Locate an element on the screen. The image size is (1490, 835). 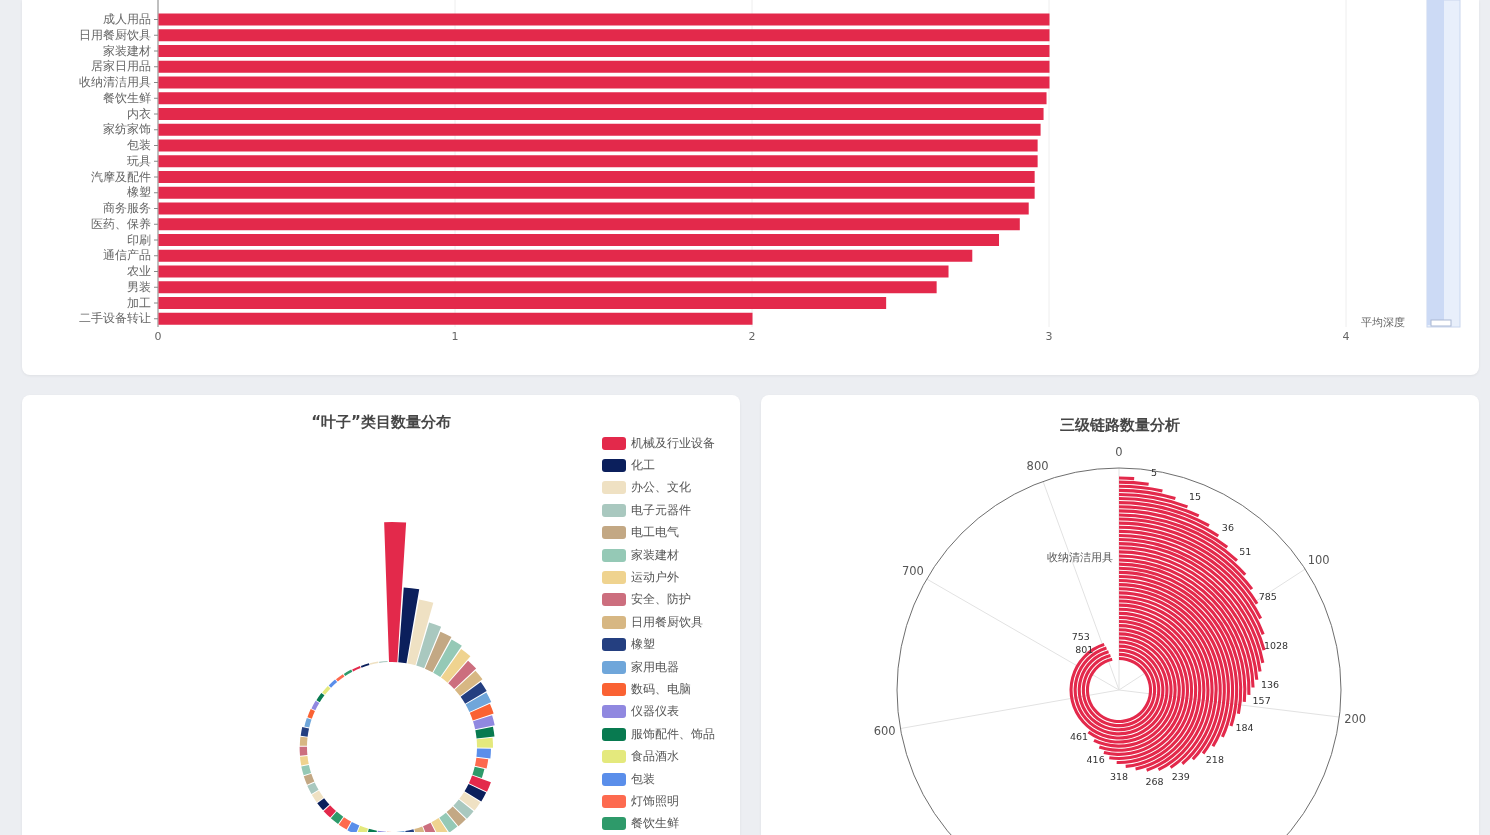
legend-label: 仪器仪表 is located at coordinates (655, 712).